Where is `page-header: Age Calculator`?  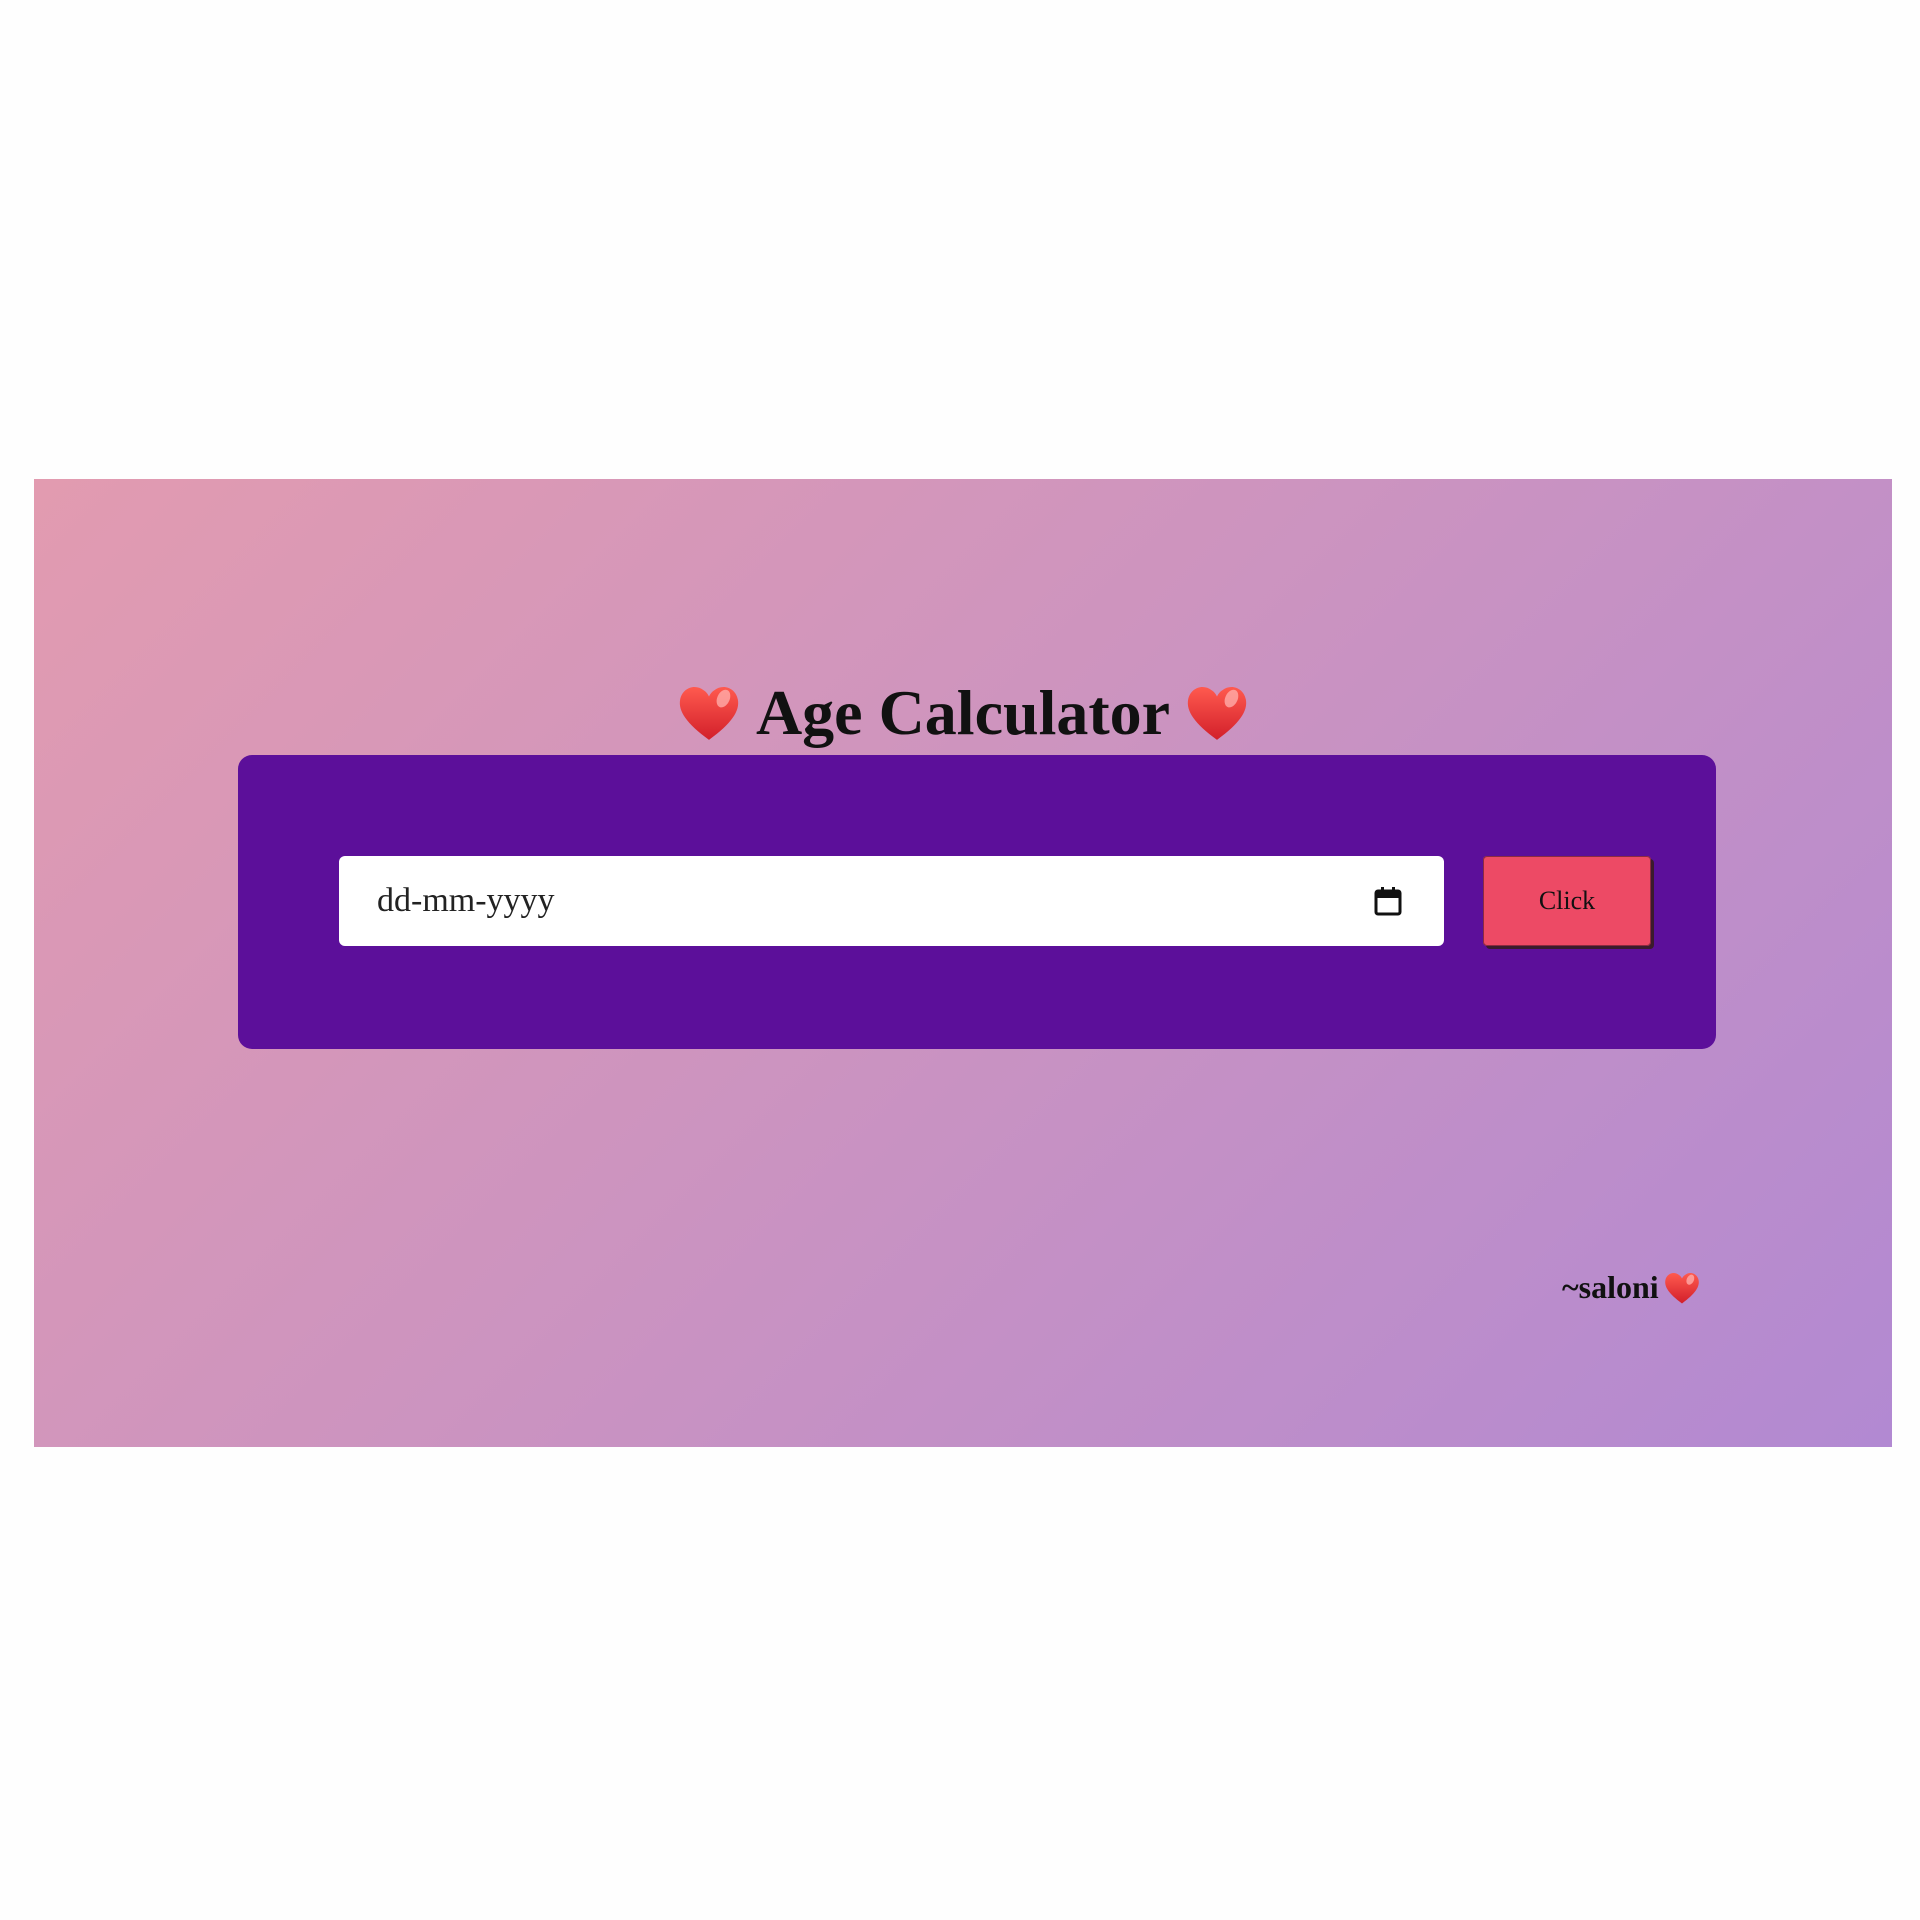
page-header: Age Calculator is located at coordinates (963, 713).